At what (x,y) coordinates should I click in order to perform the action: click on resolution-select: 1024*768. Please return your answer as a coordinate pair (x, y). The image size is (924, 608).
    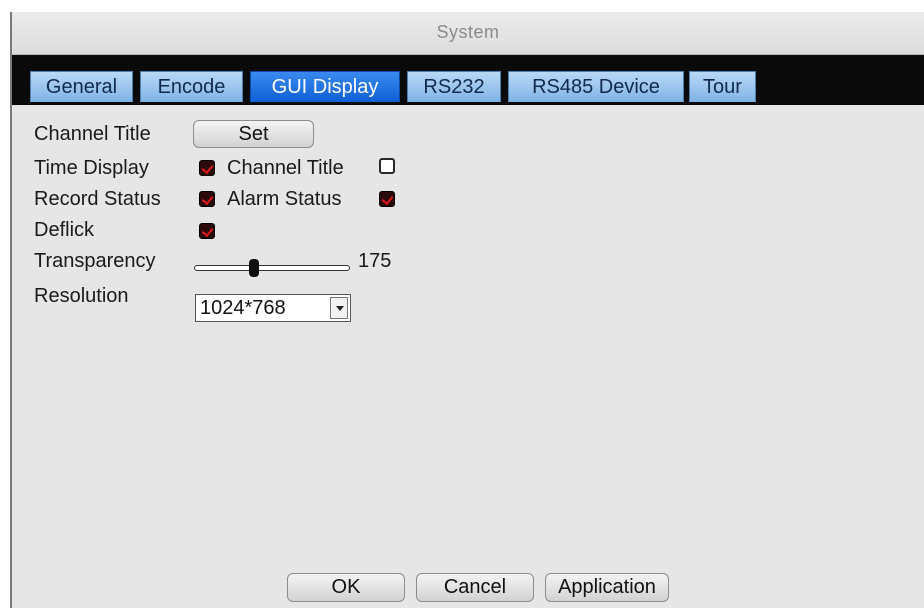
    Looking at the image, I should click on (273, 308).